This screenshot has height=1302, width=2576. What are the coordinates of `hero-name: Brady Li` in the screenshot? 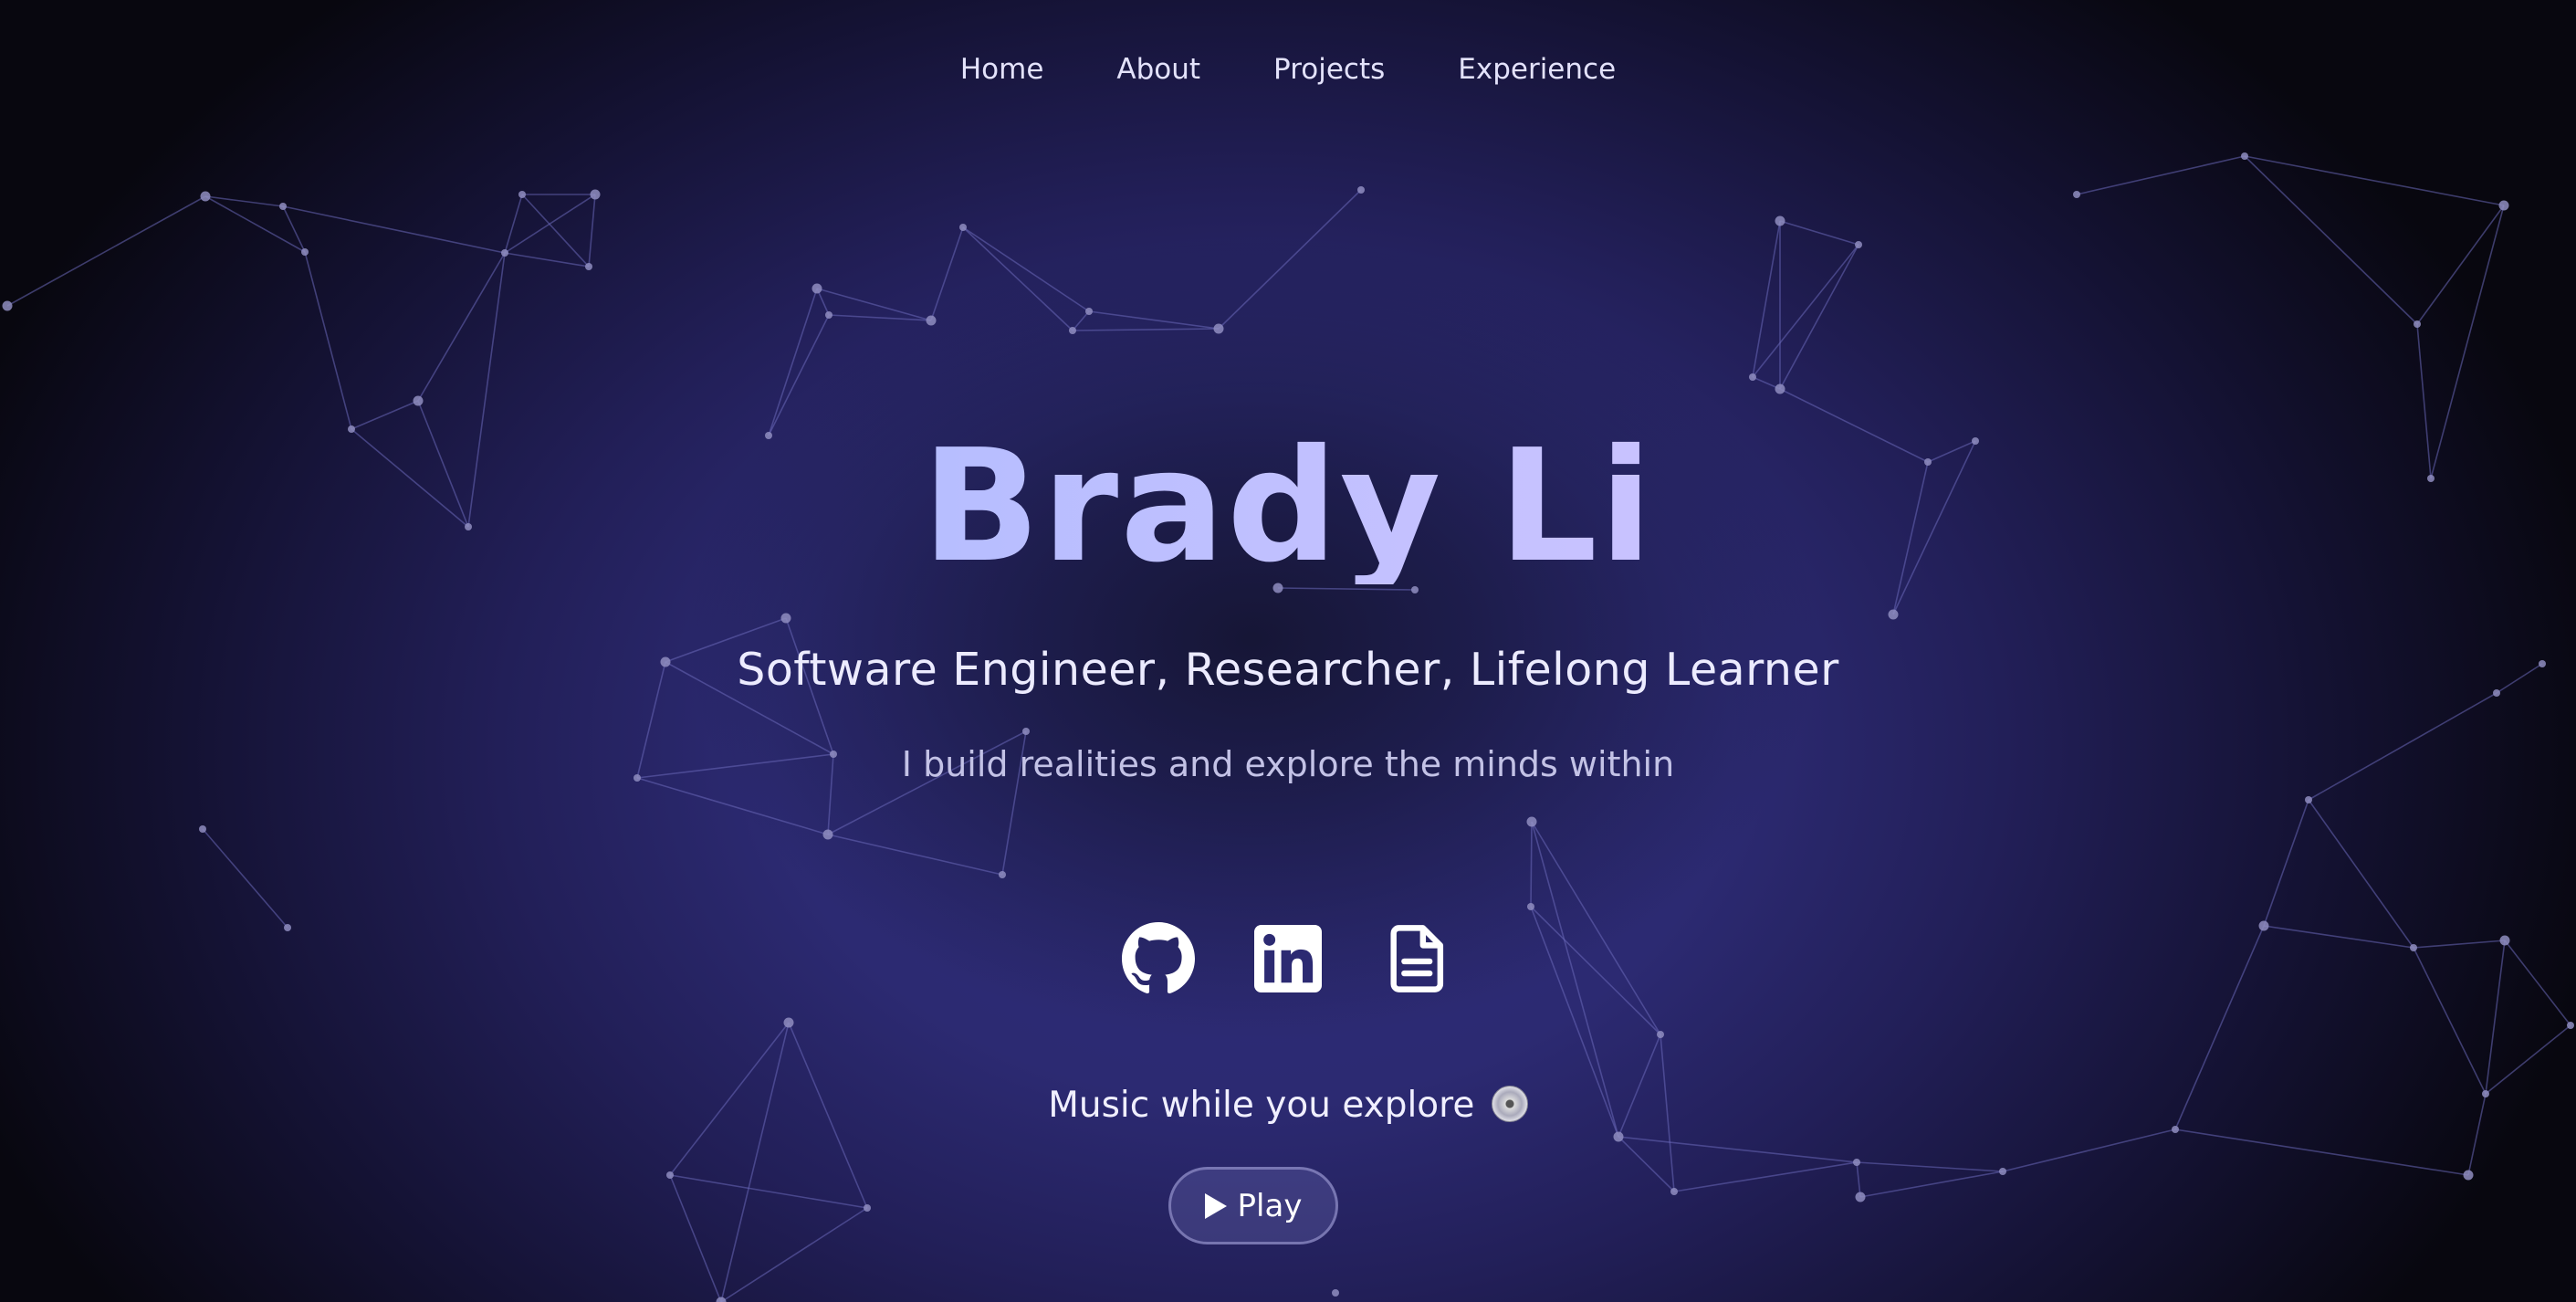 It's located at (1288, 506).